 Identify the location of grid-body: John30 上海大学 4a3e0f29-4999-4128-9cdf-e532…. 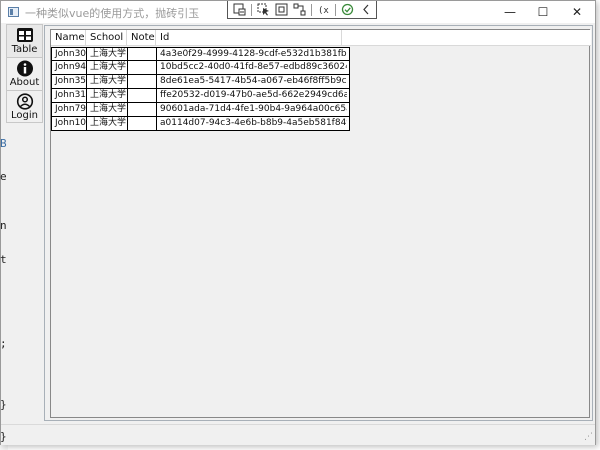
(200, 89).